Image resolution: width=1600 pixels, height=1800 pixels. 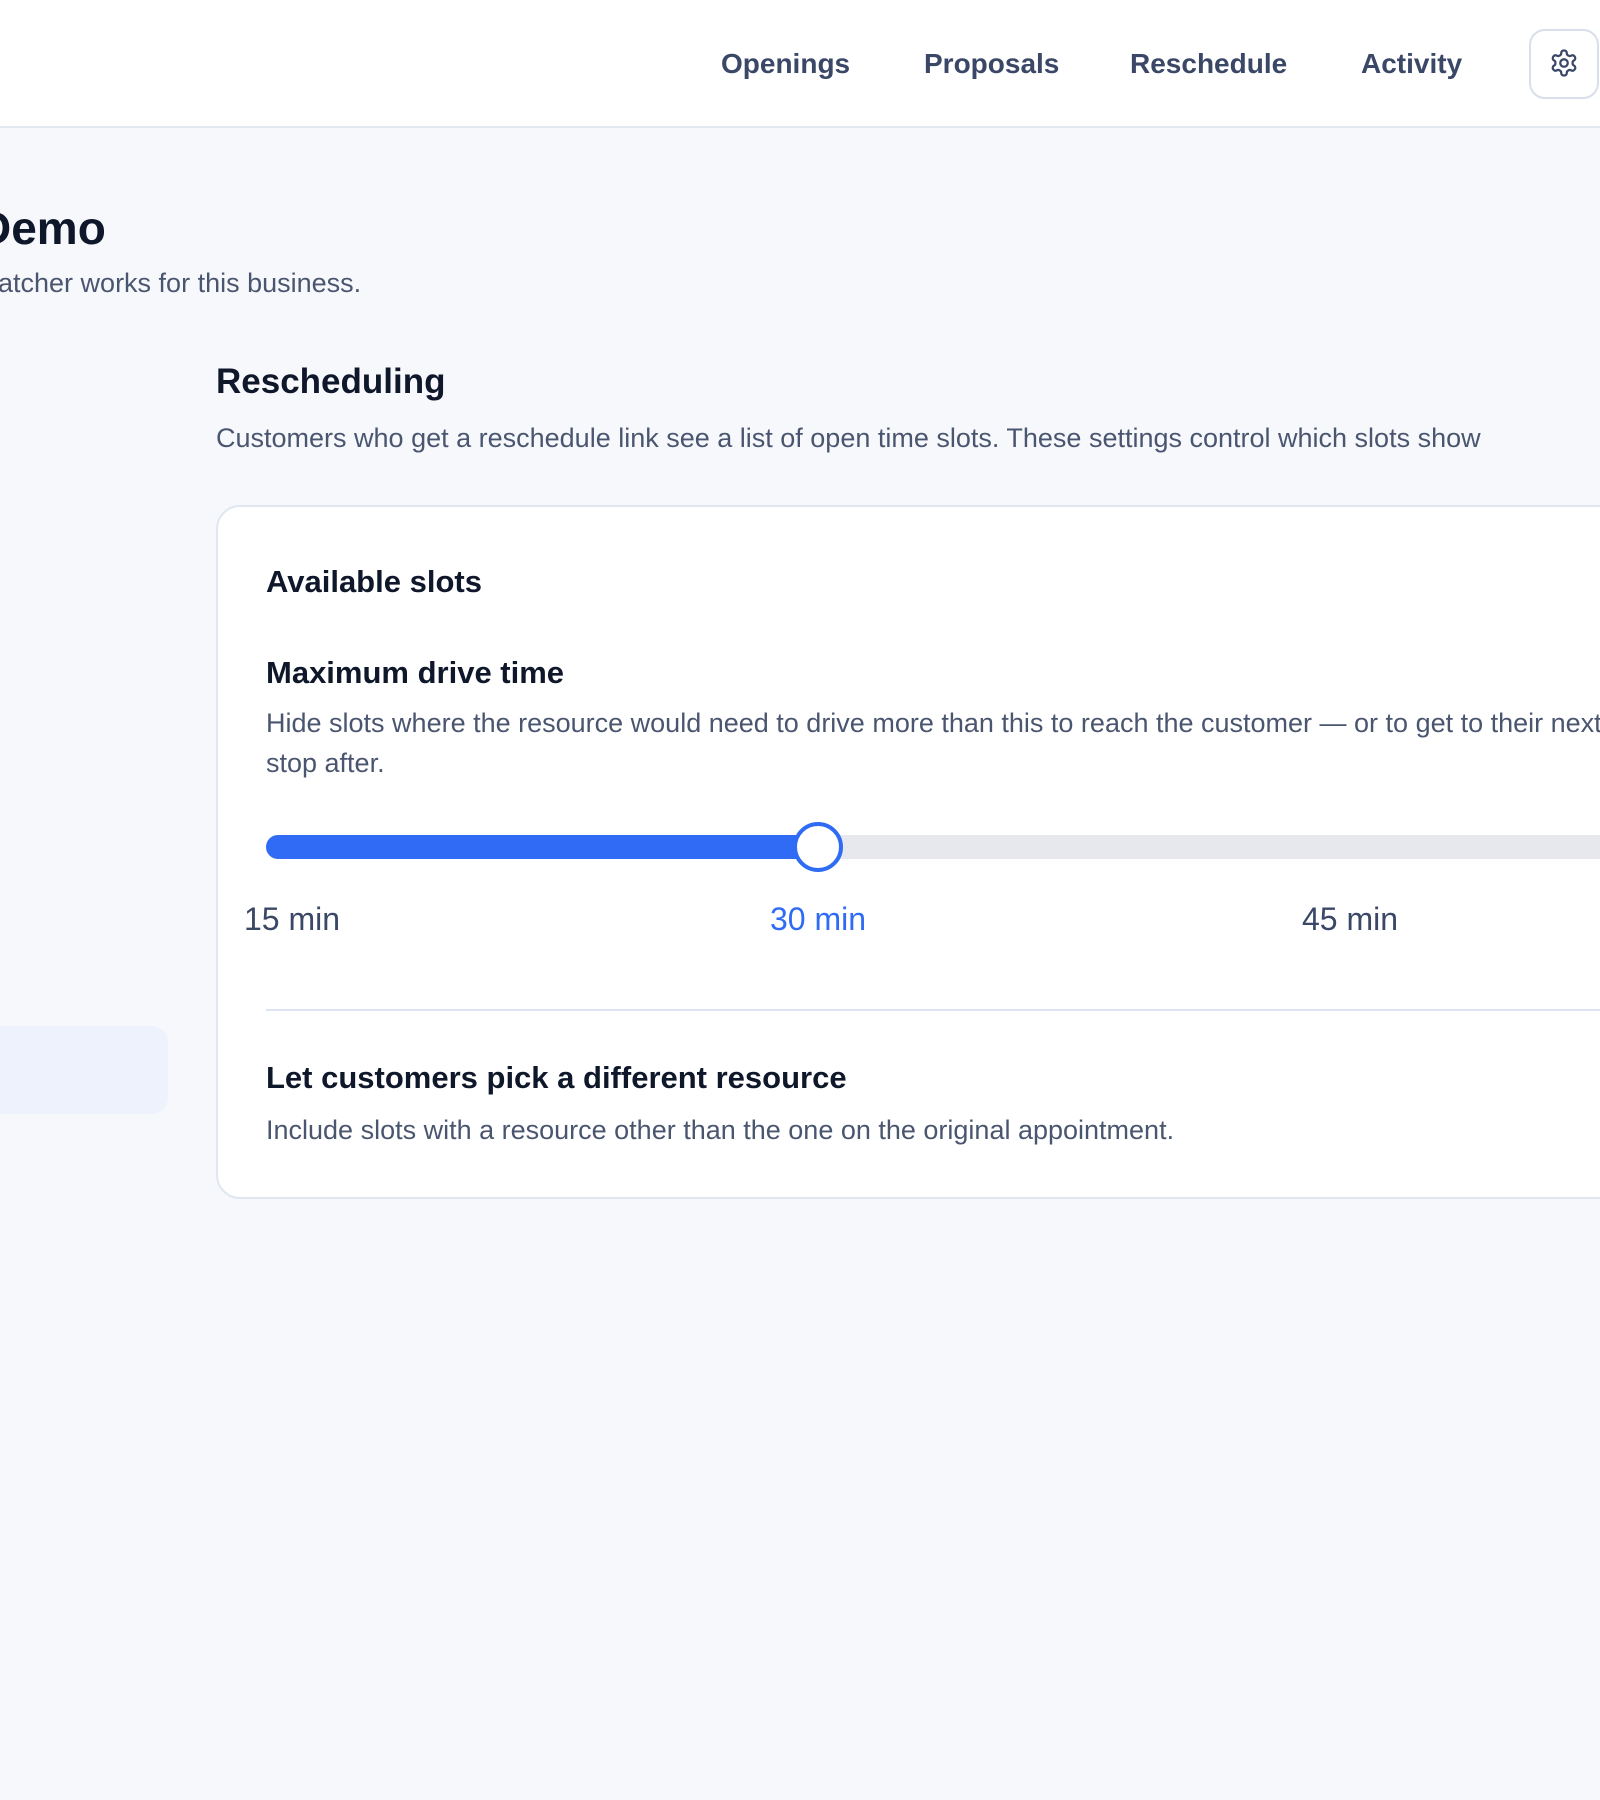 What do you see at coordinates (542, 847) in the screenshot?
I see `slider-fill` at bounding box center [542, 847].